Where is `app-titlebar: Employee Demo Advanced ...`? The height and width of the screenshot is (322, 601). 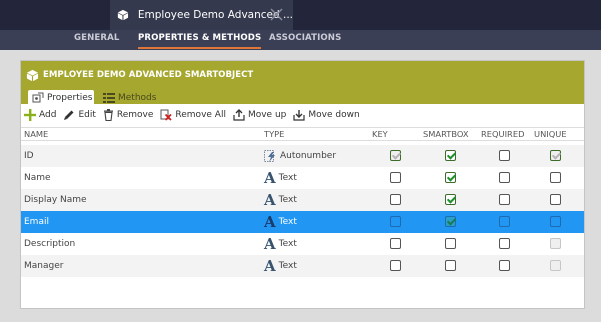 app-titlebar: Employee Demo Advanced ... is located at coordinates (300, 15).